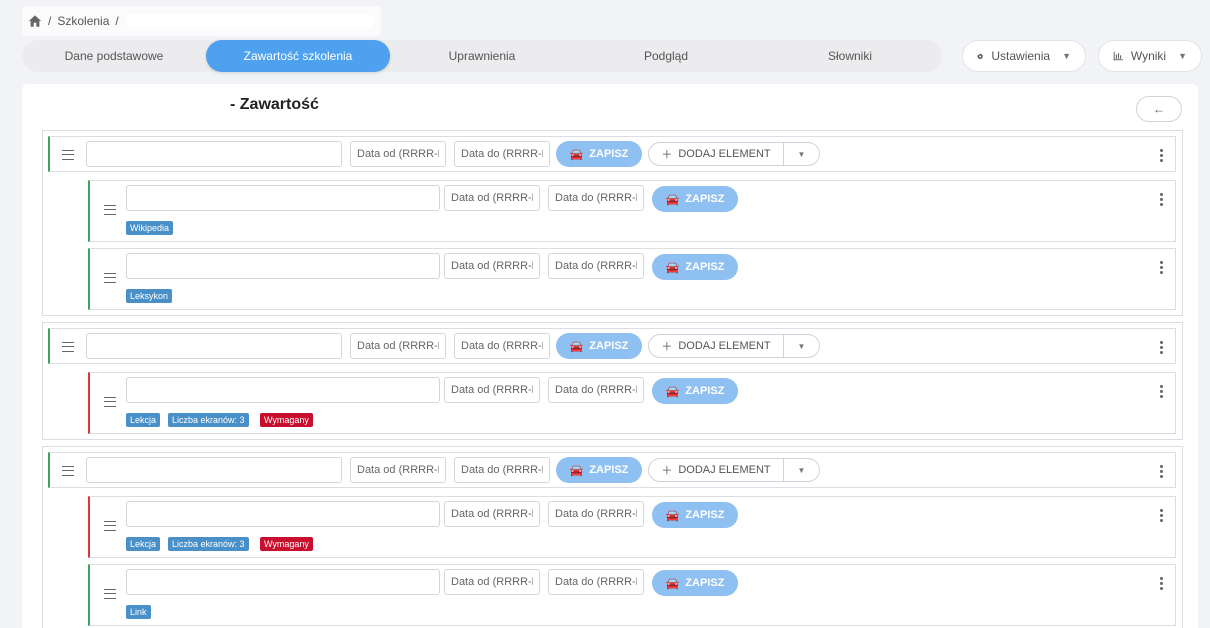  What do you see at coordinates (1159, 109) in the screenshot?
I see `back-button: ←` at bounding box center [1159, 109].